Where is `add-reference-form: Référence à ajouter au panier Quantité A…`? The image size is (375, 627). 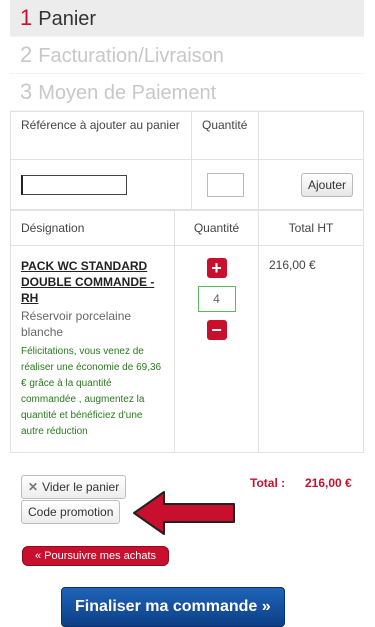 add-reference-form: Référence à ajouter au panier Quantité A… is located at coordinates (187, 160).